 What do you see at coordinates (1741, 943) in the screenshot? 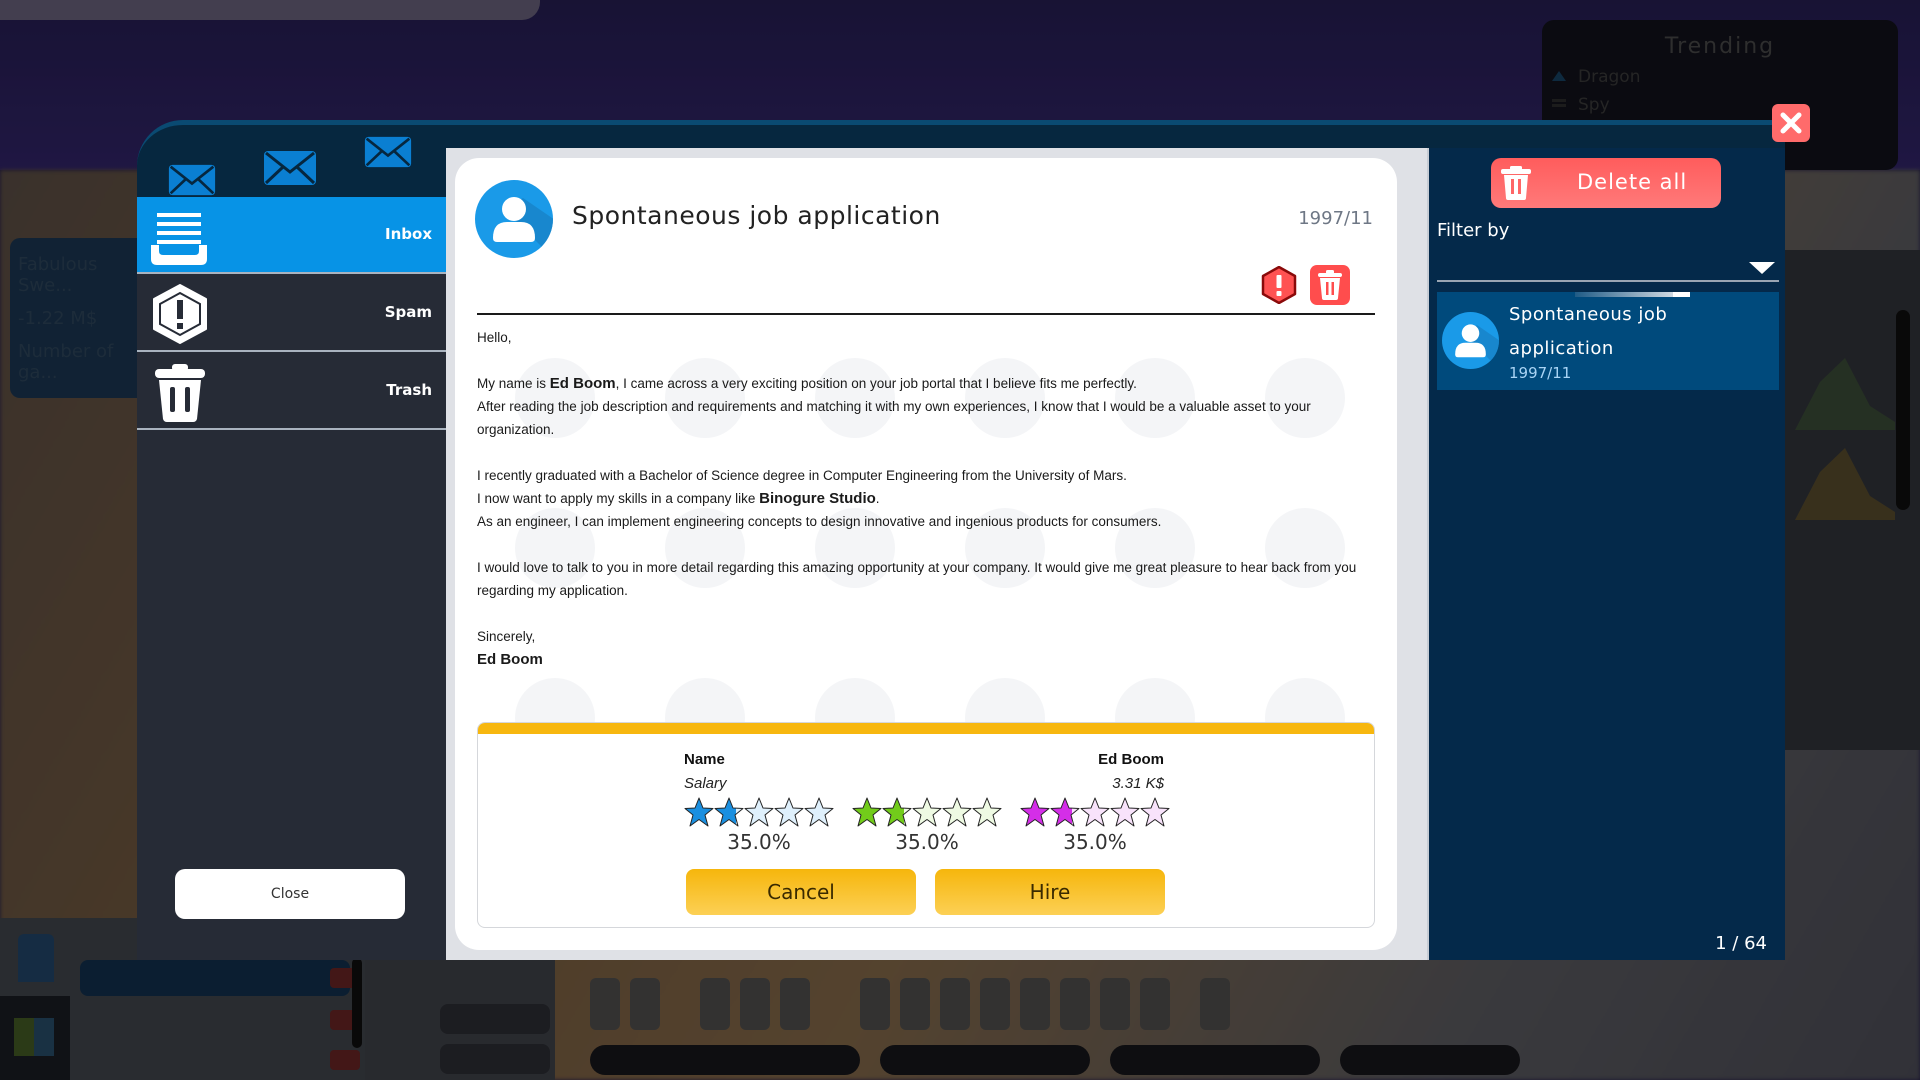
I see `page-indicator: 1 / 64` at bounding box center [1741, 943].